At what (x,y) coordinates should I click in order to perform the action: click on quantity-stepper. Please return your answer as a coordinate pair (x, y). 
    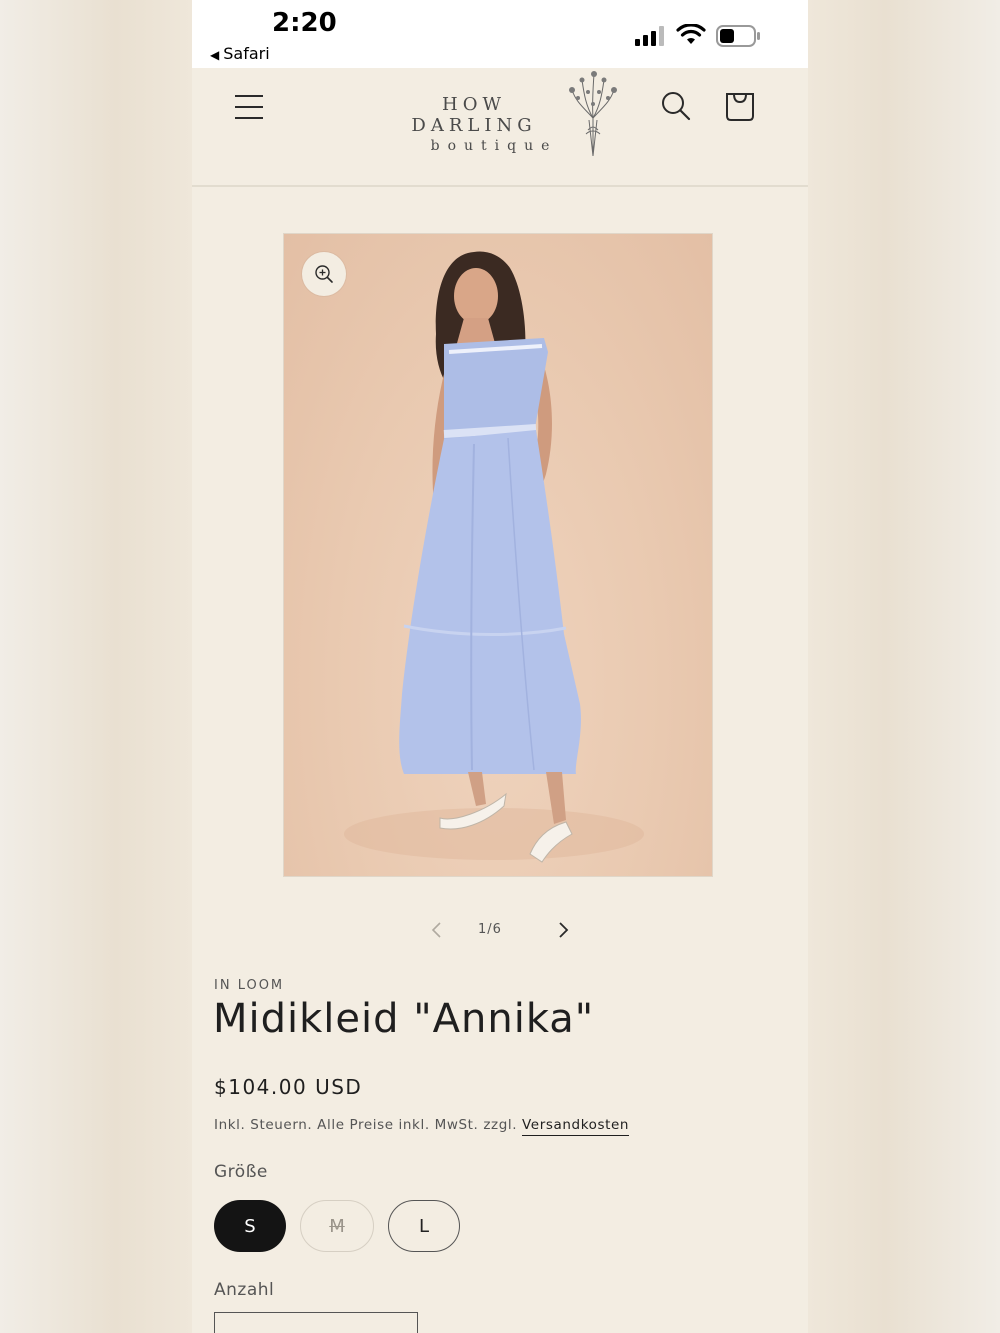
    Looking at the image, I should click on (316, 1322).